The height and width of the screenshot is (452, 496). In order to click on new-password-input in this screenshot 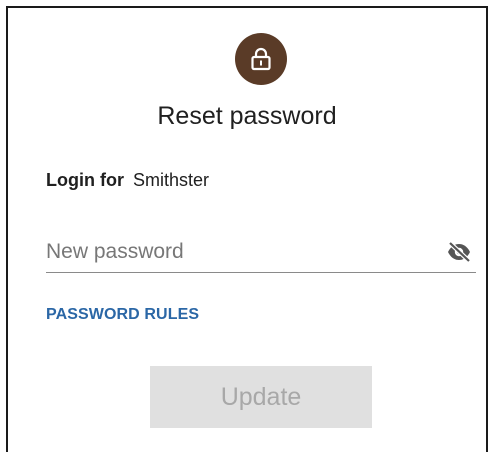, I will do `click(236, 252)`.